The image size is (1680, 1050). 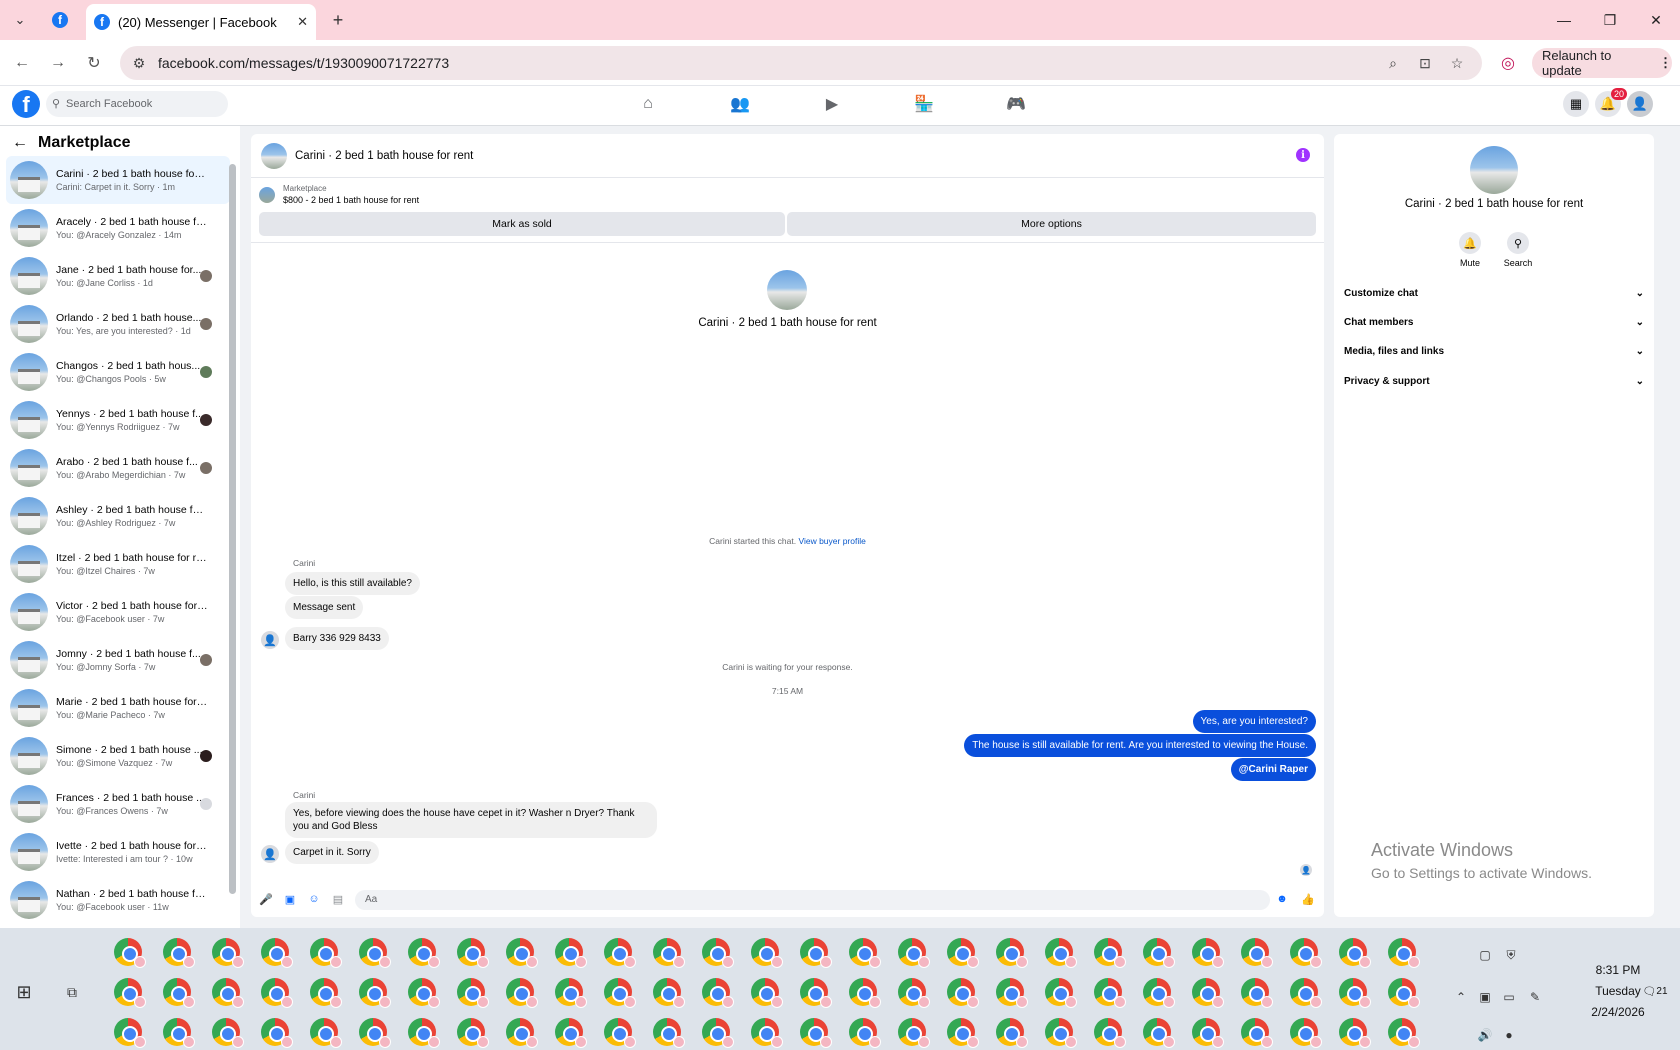 What do you see at coordinates (332, 852) in the screenshot?
I see `incoming-message: Carpet in it. Sorry` at bounding box center [332, 852].